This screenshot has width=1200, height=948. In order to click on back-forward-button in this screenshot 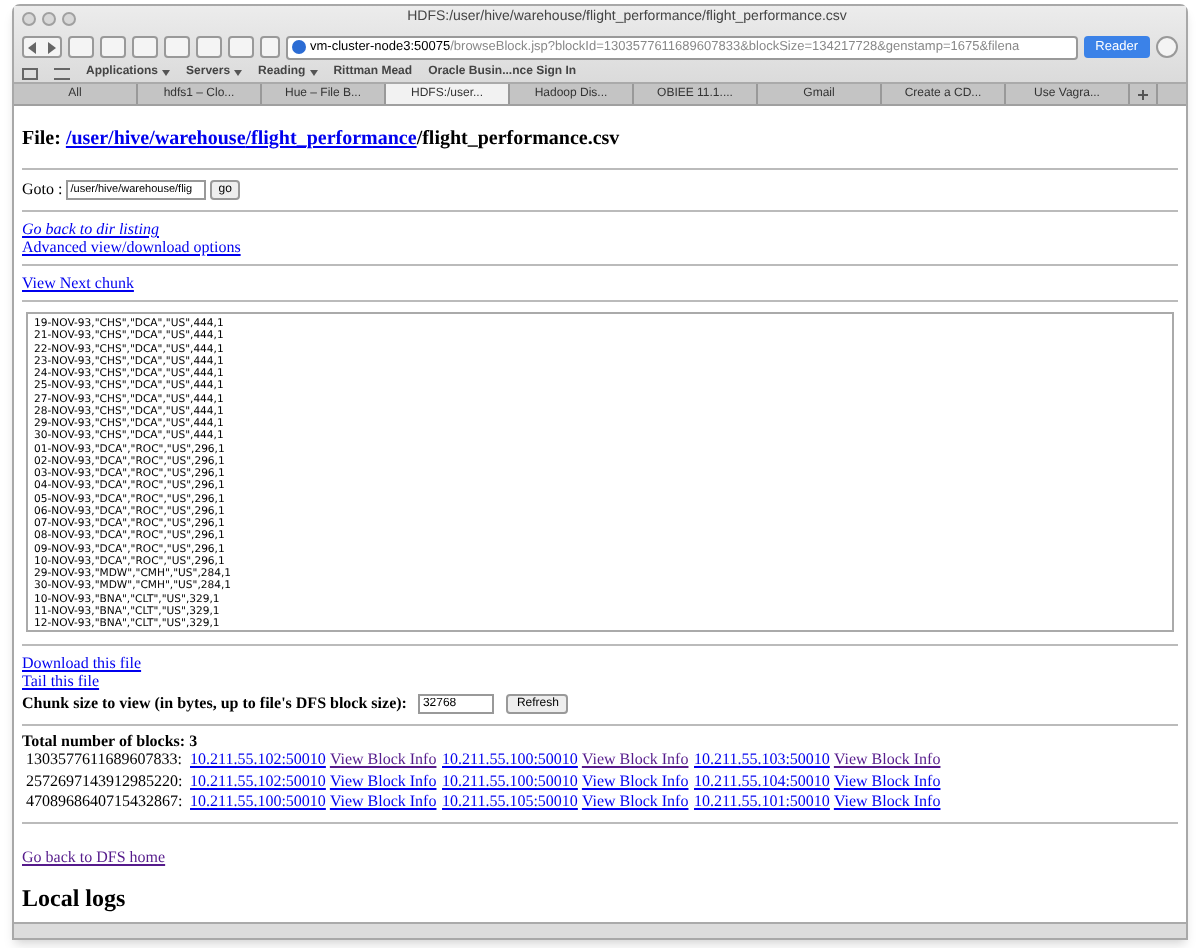, I will do `click(42, 47)`.